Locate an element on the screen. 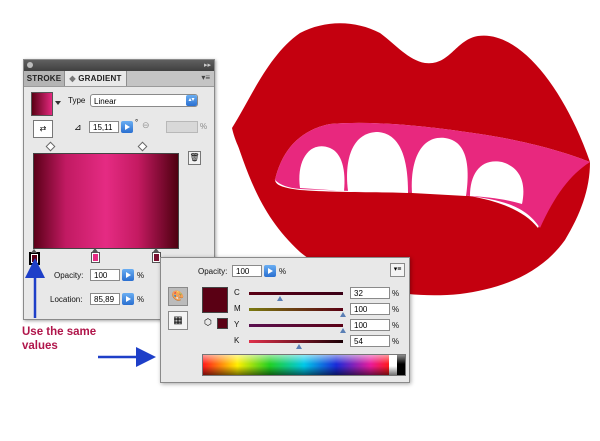 This screenshot has width=600, height=441. annotation-arrows is located at coordinates (90, 312).